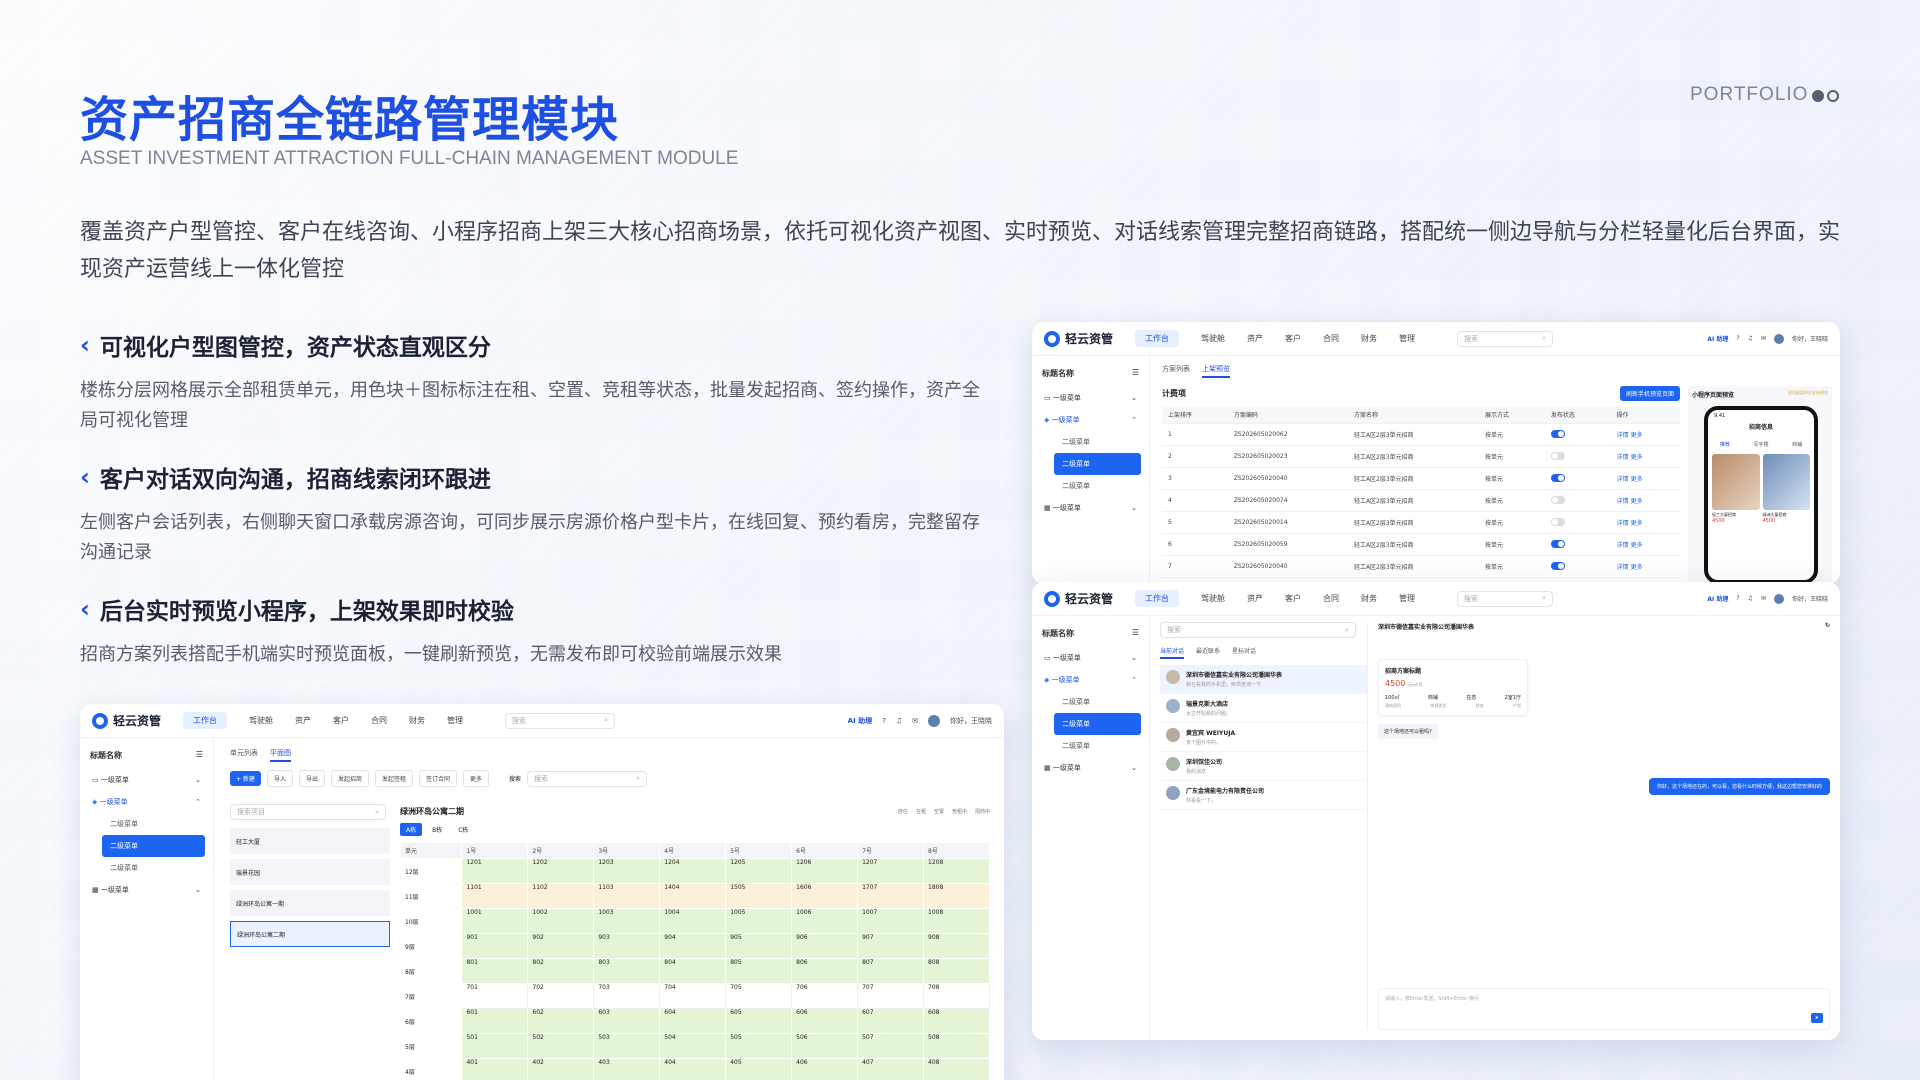 This screenshot has width=1920, height=1080. Describe the element at coordinates (1725, 444) in the screenshot. I see `phone-tab: 推荐` at that location.